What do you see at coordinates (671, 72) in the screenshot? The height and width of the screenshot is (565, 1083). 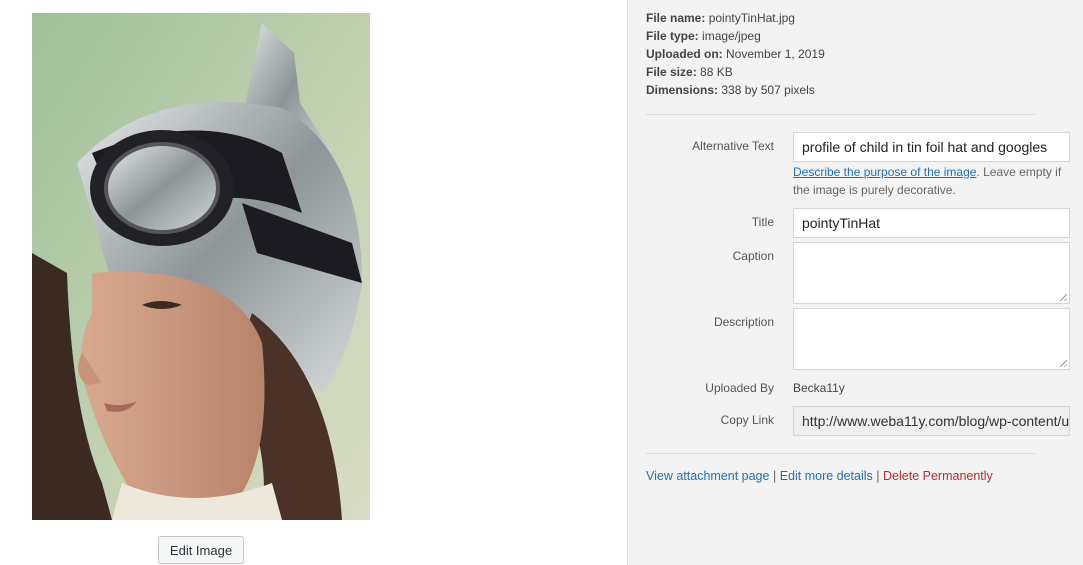 I see `file-size-label: File size:` at bounding box center [671, 72].